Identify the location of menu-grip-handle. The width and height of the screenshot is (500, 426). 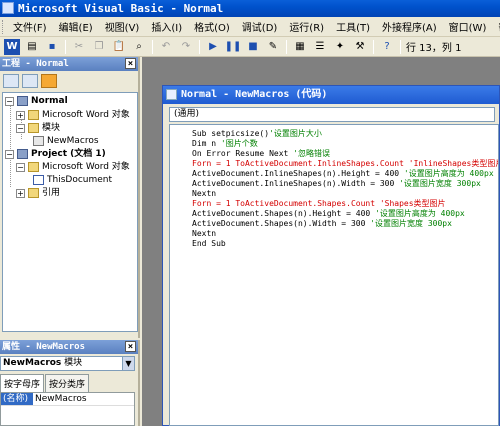
(2, 26).